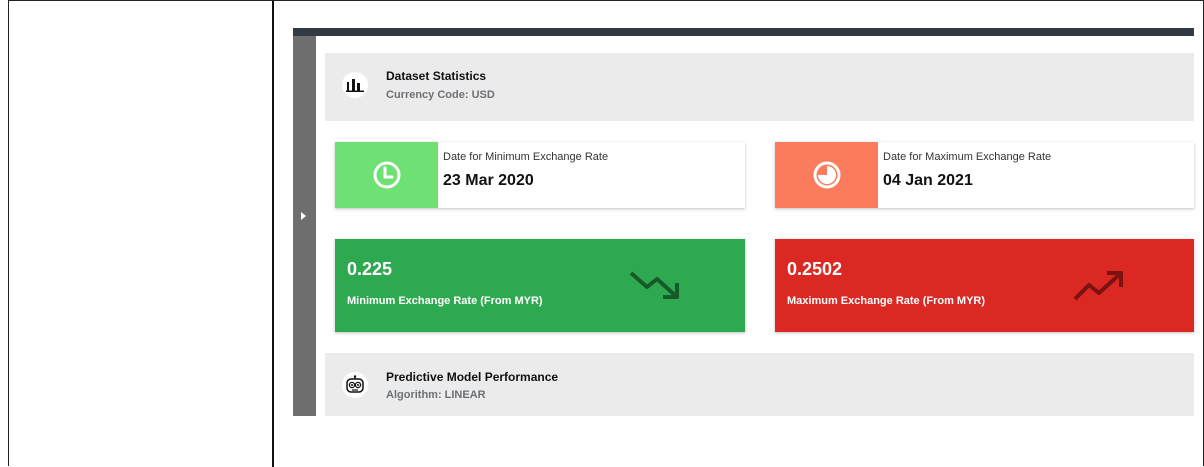 The height and width of the screenshot is (467, 1204). What do you see at coordinates (472, 377) in the screenshot?
I see `model-performance-title: Predictive Model Performance` at bounding box center [472, 377].